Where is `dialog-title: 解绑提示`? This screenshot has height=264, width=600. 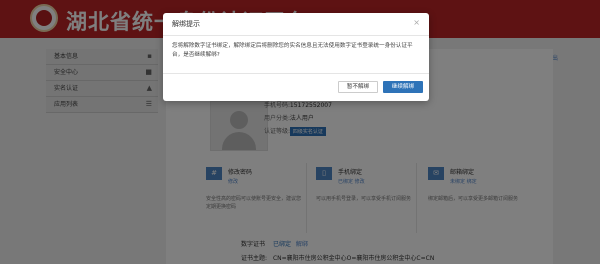
dialog-title: 解绑提示 is located at coordinates (186, 24).